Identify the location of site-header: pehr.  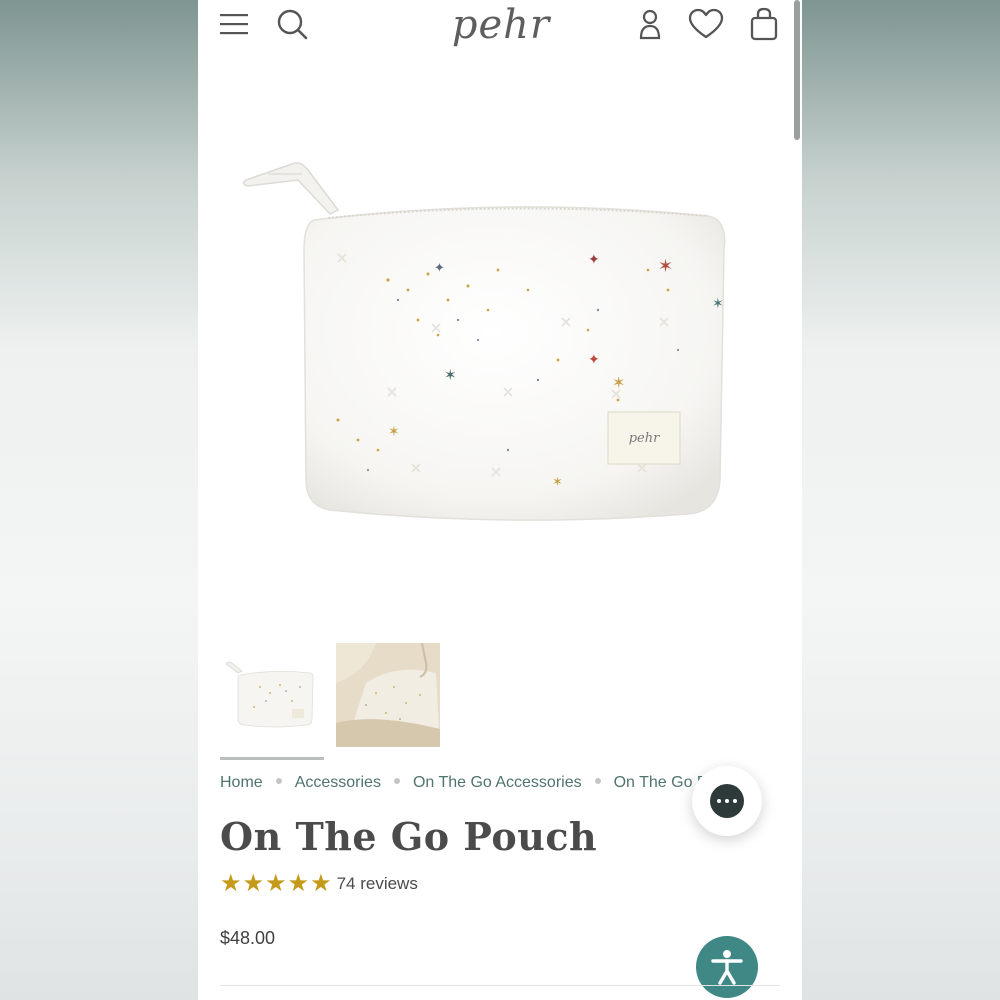
(500, 25).